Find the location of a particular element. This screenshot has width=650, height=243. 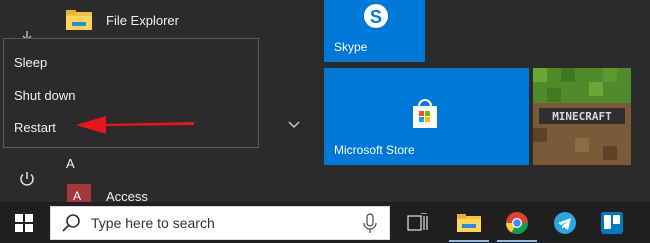

app-file-explorer: File Explorer is located at coordinates (188, 20).